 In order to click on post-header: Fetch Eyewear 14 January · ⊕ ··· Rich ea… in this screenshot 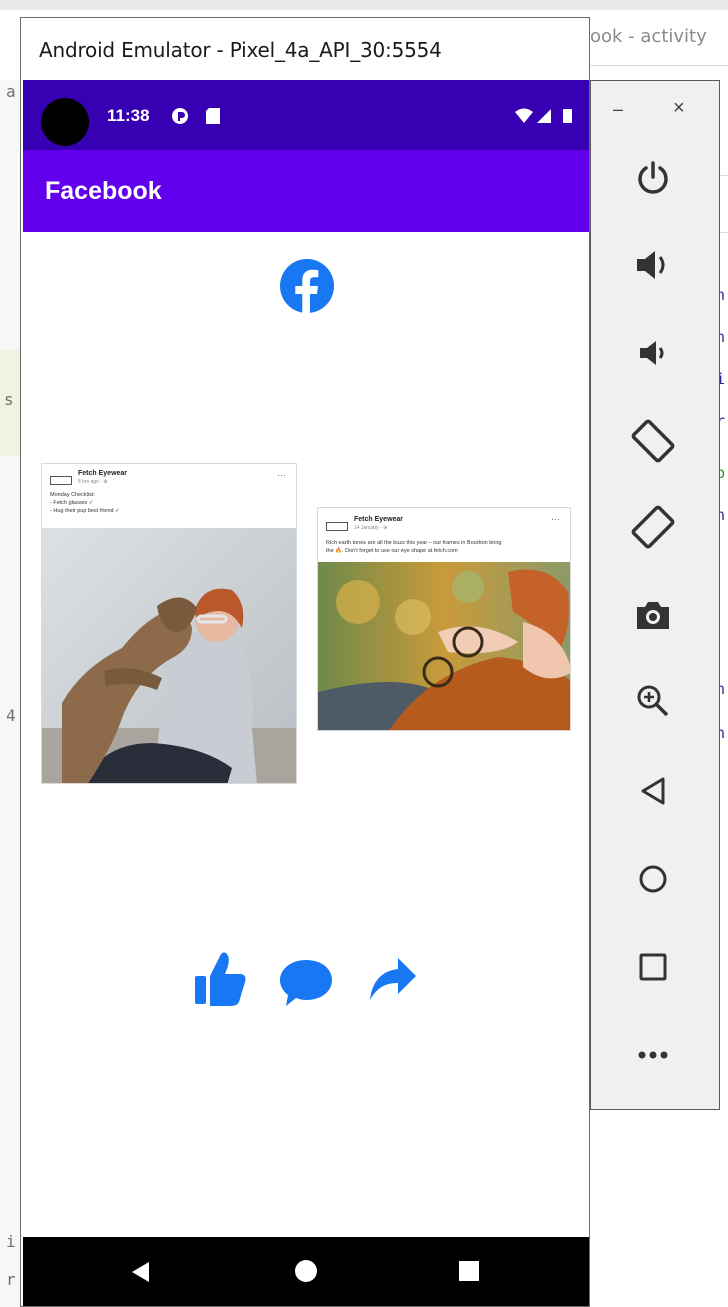, I will do `click(444, 535)`.